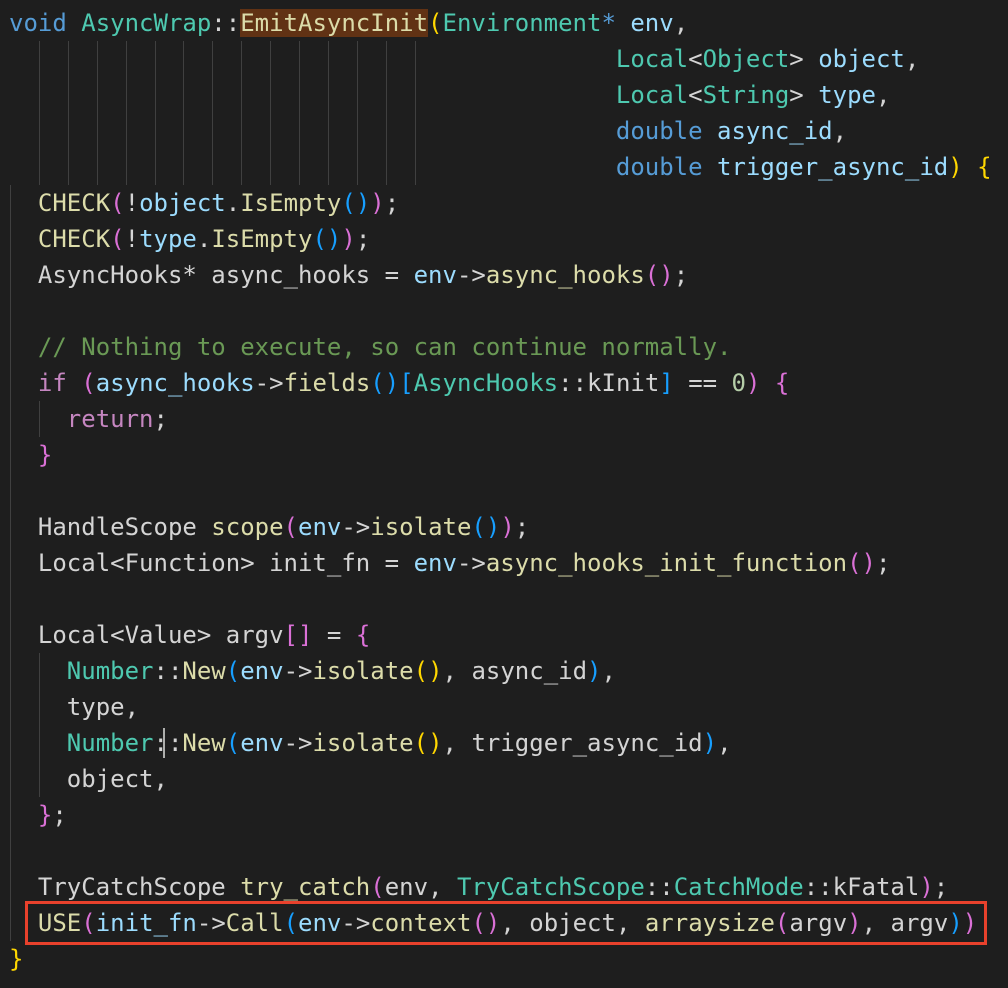 The height and width of the screenshot is (988, 1008). What do you see at coordinates (110, 527) in the screenshot?
I see `code-token: HandleScope` at bounding box center [110, 527].